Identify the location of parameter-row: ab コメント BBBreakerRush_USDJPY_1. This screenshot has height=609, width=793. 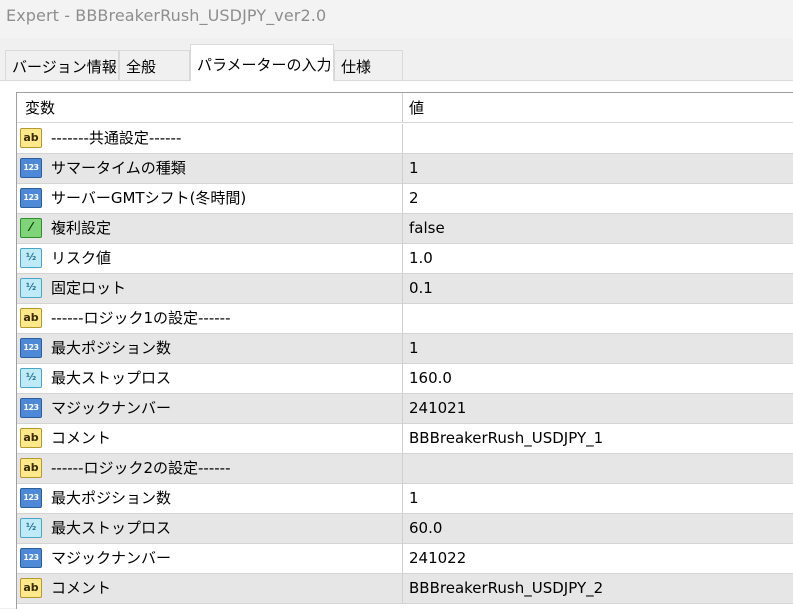
(405, 439).